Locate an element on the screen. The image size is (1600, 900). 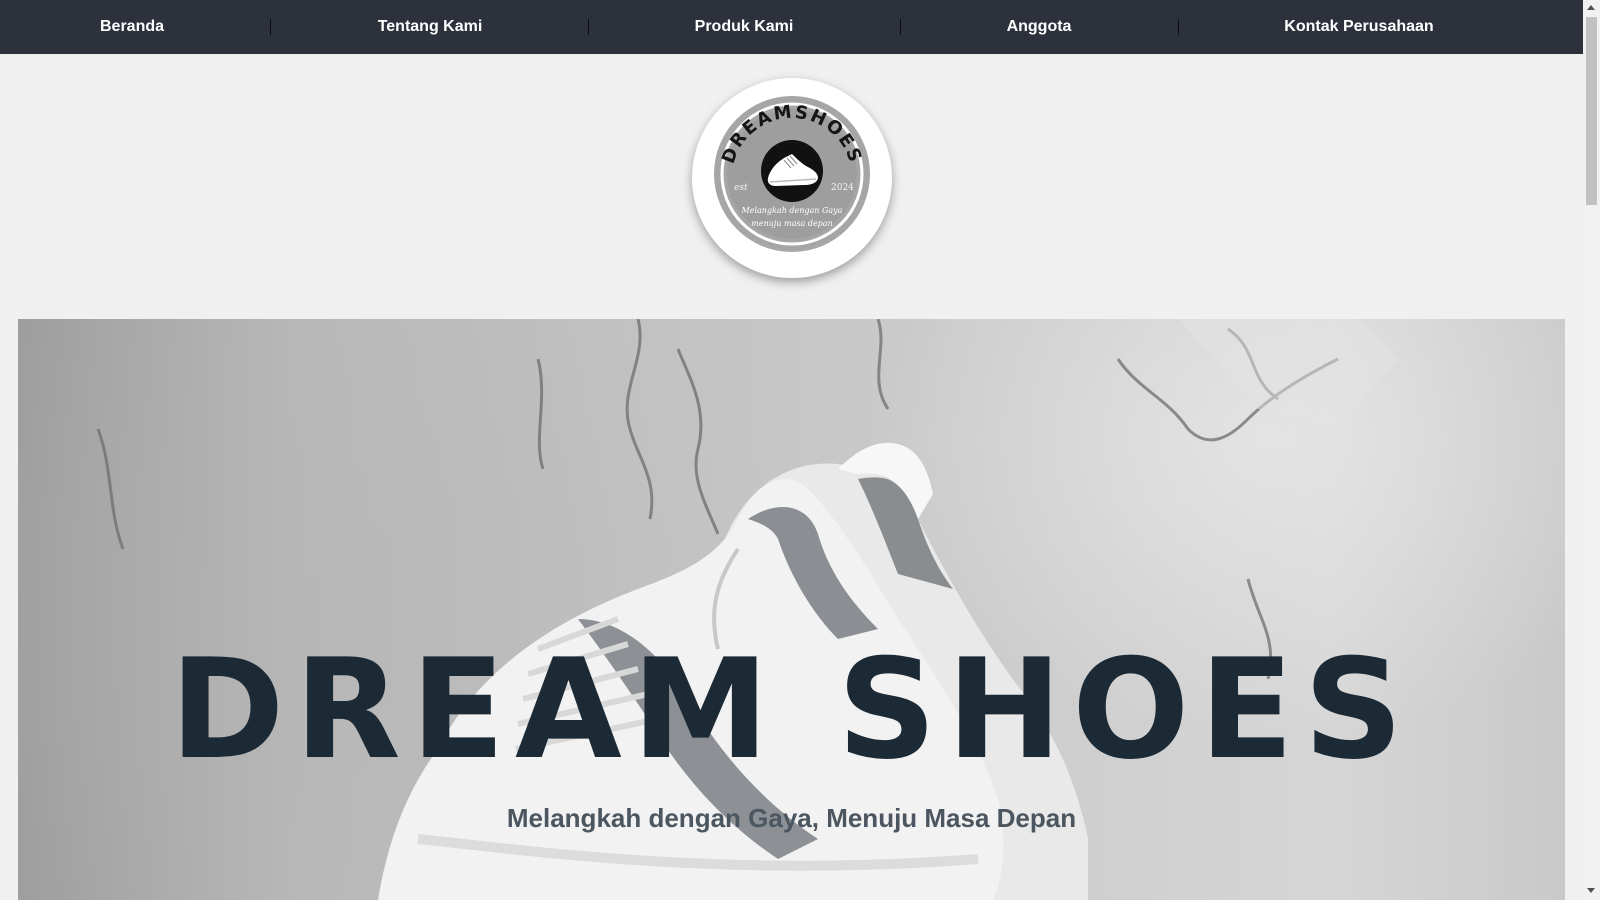
hero-title: DREAM SHOES is located at coordinates (791, 709).